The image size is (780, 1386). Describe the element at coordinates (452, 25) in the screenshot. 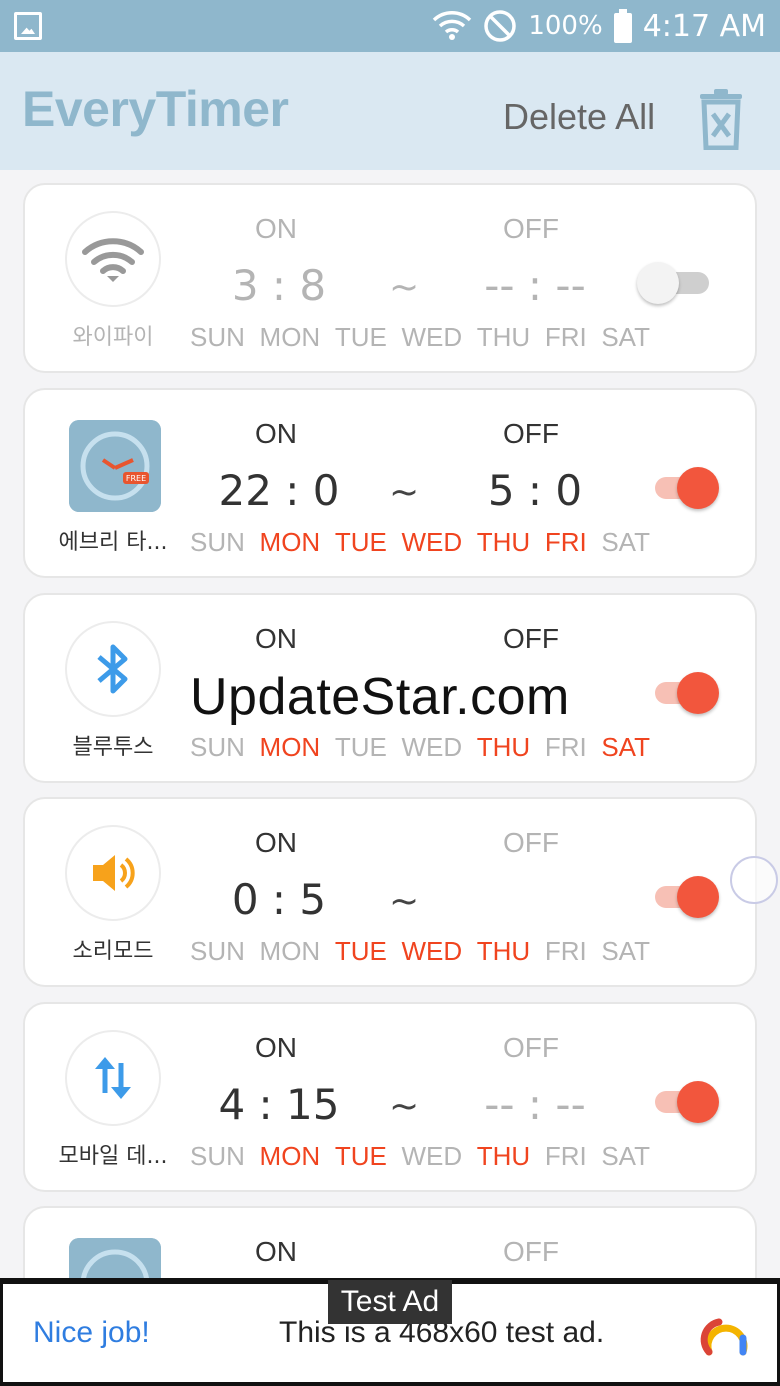

I see `wifi-icon` at that location.